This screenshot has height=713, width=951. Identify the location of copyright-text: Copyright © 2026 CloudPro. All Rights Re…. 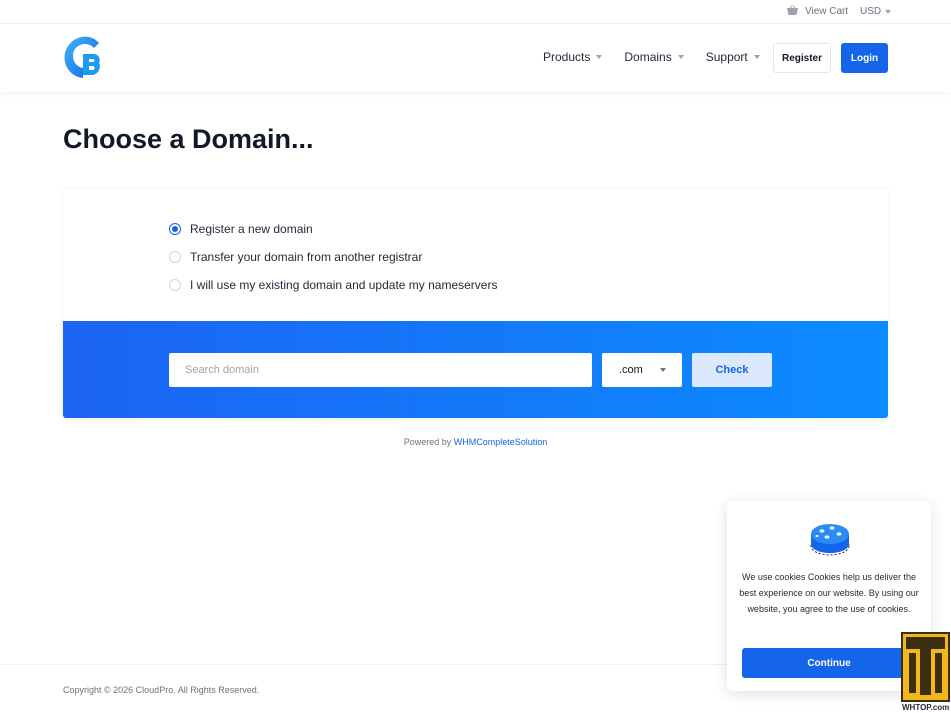
(161, 690).